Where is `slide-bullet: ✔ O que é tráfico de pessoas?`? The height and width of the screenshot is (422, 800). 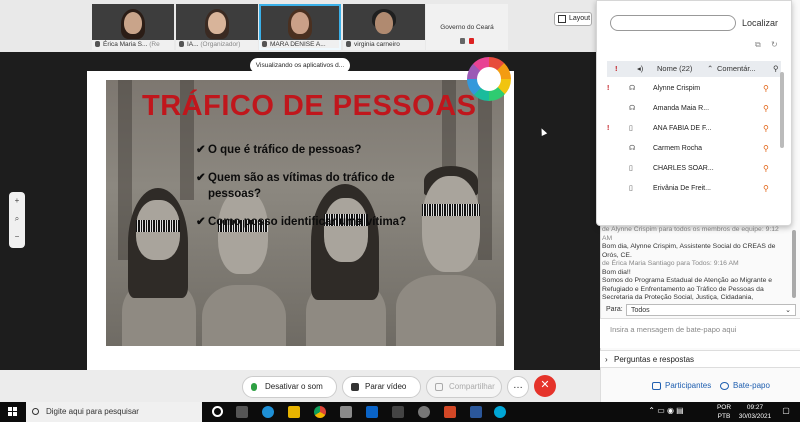
slide-bullet: ✔ O que é tráfico de pessoas? is located at coordinates (279, 150).